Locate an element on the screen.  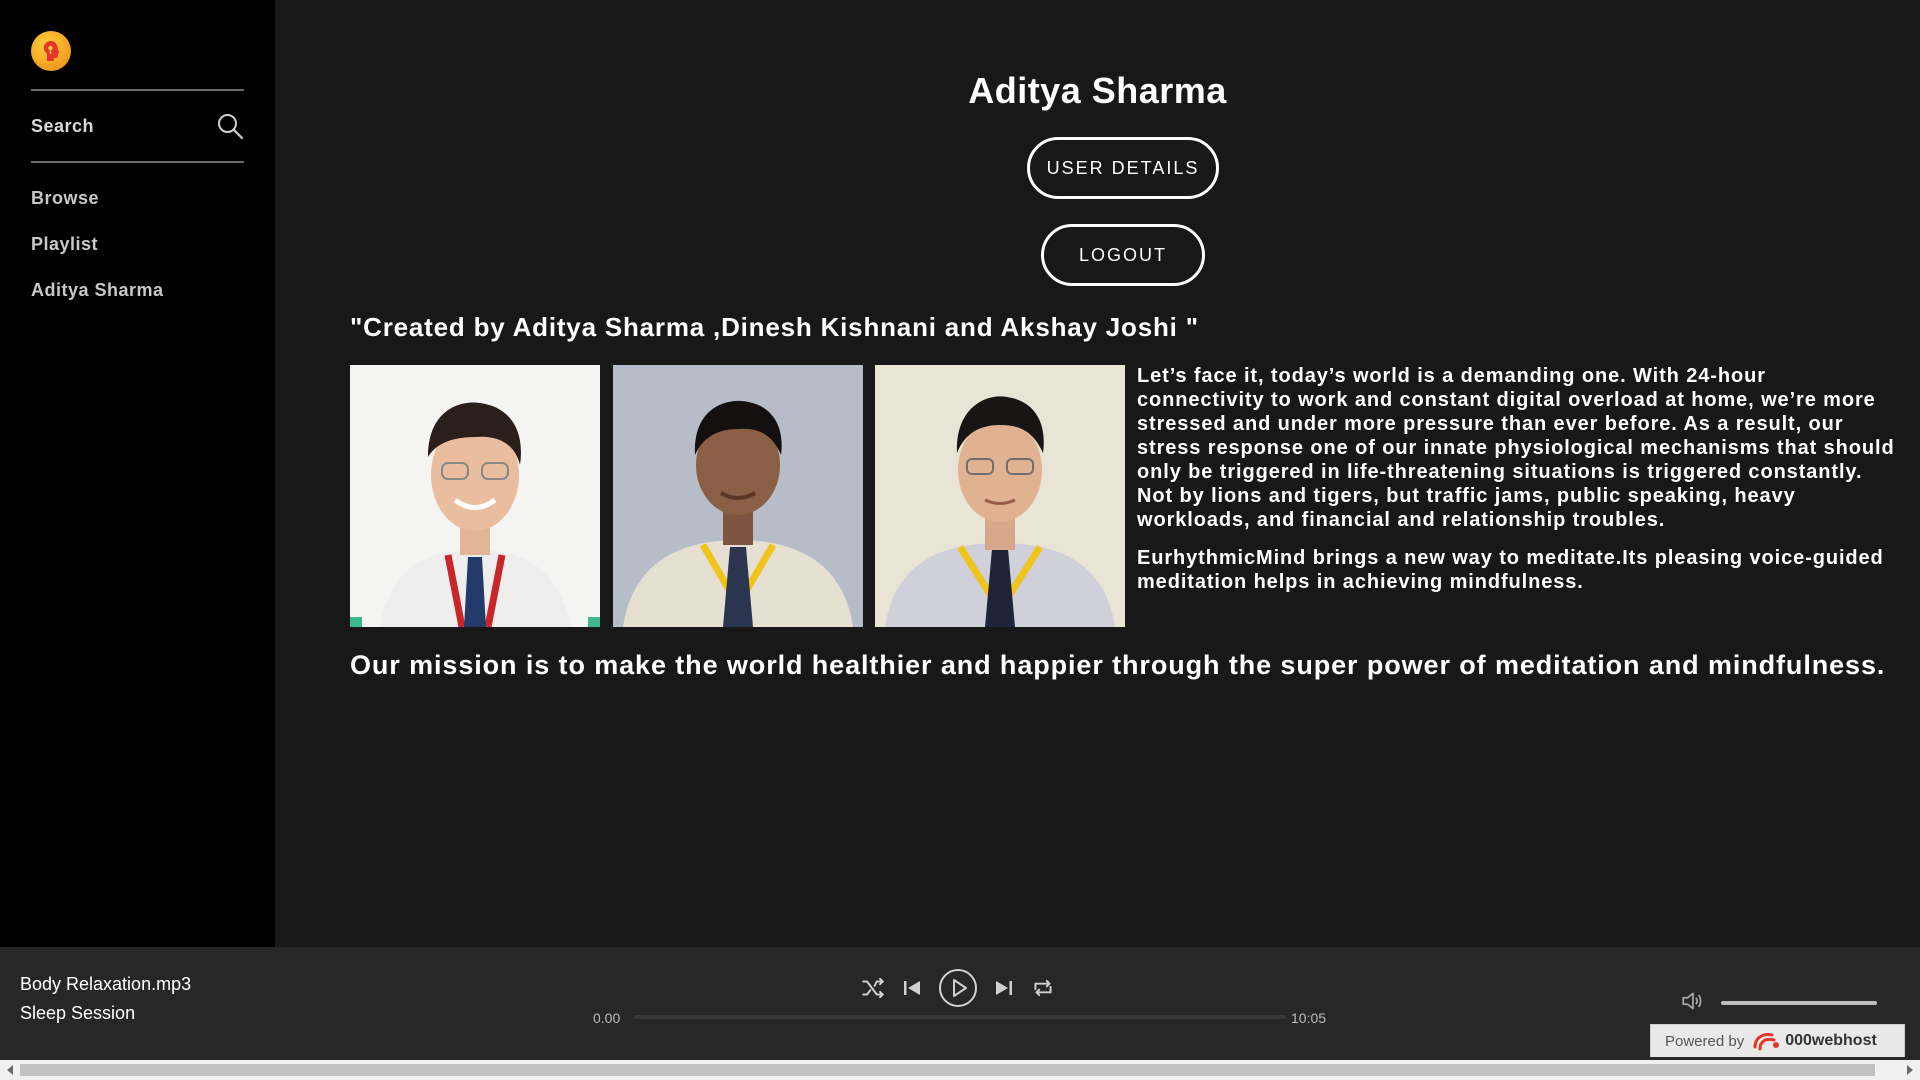
player-controls is located at coordinates (958, 988).